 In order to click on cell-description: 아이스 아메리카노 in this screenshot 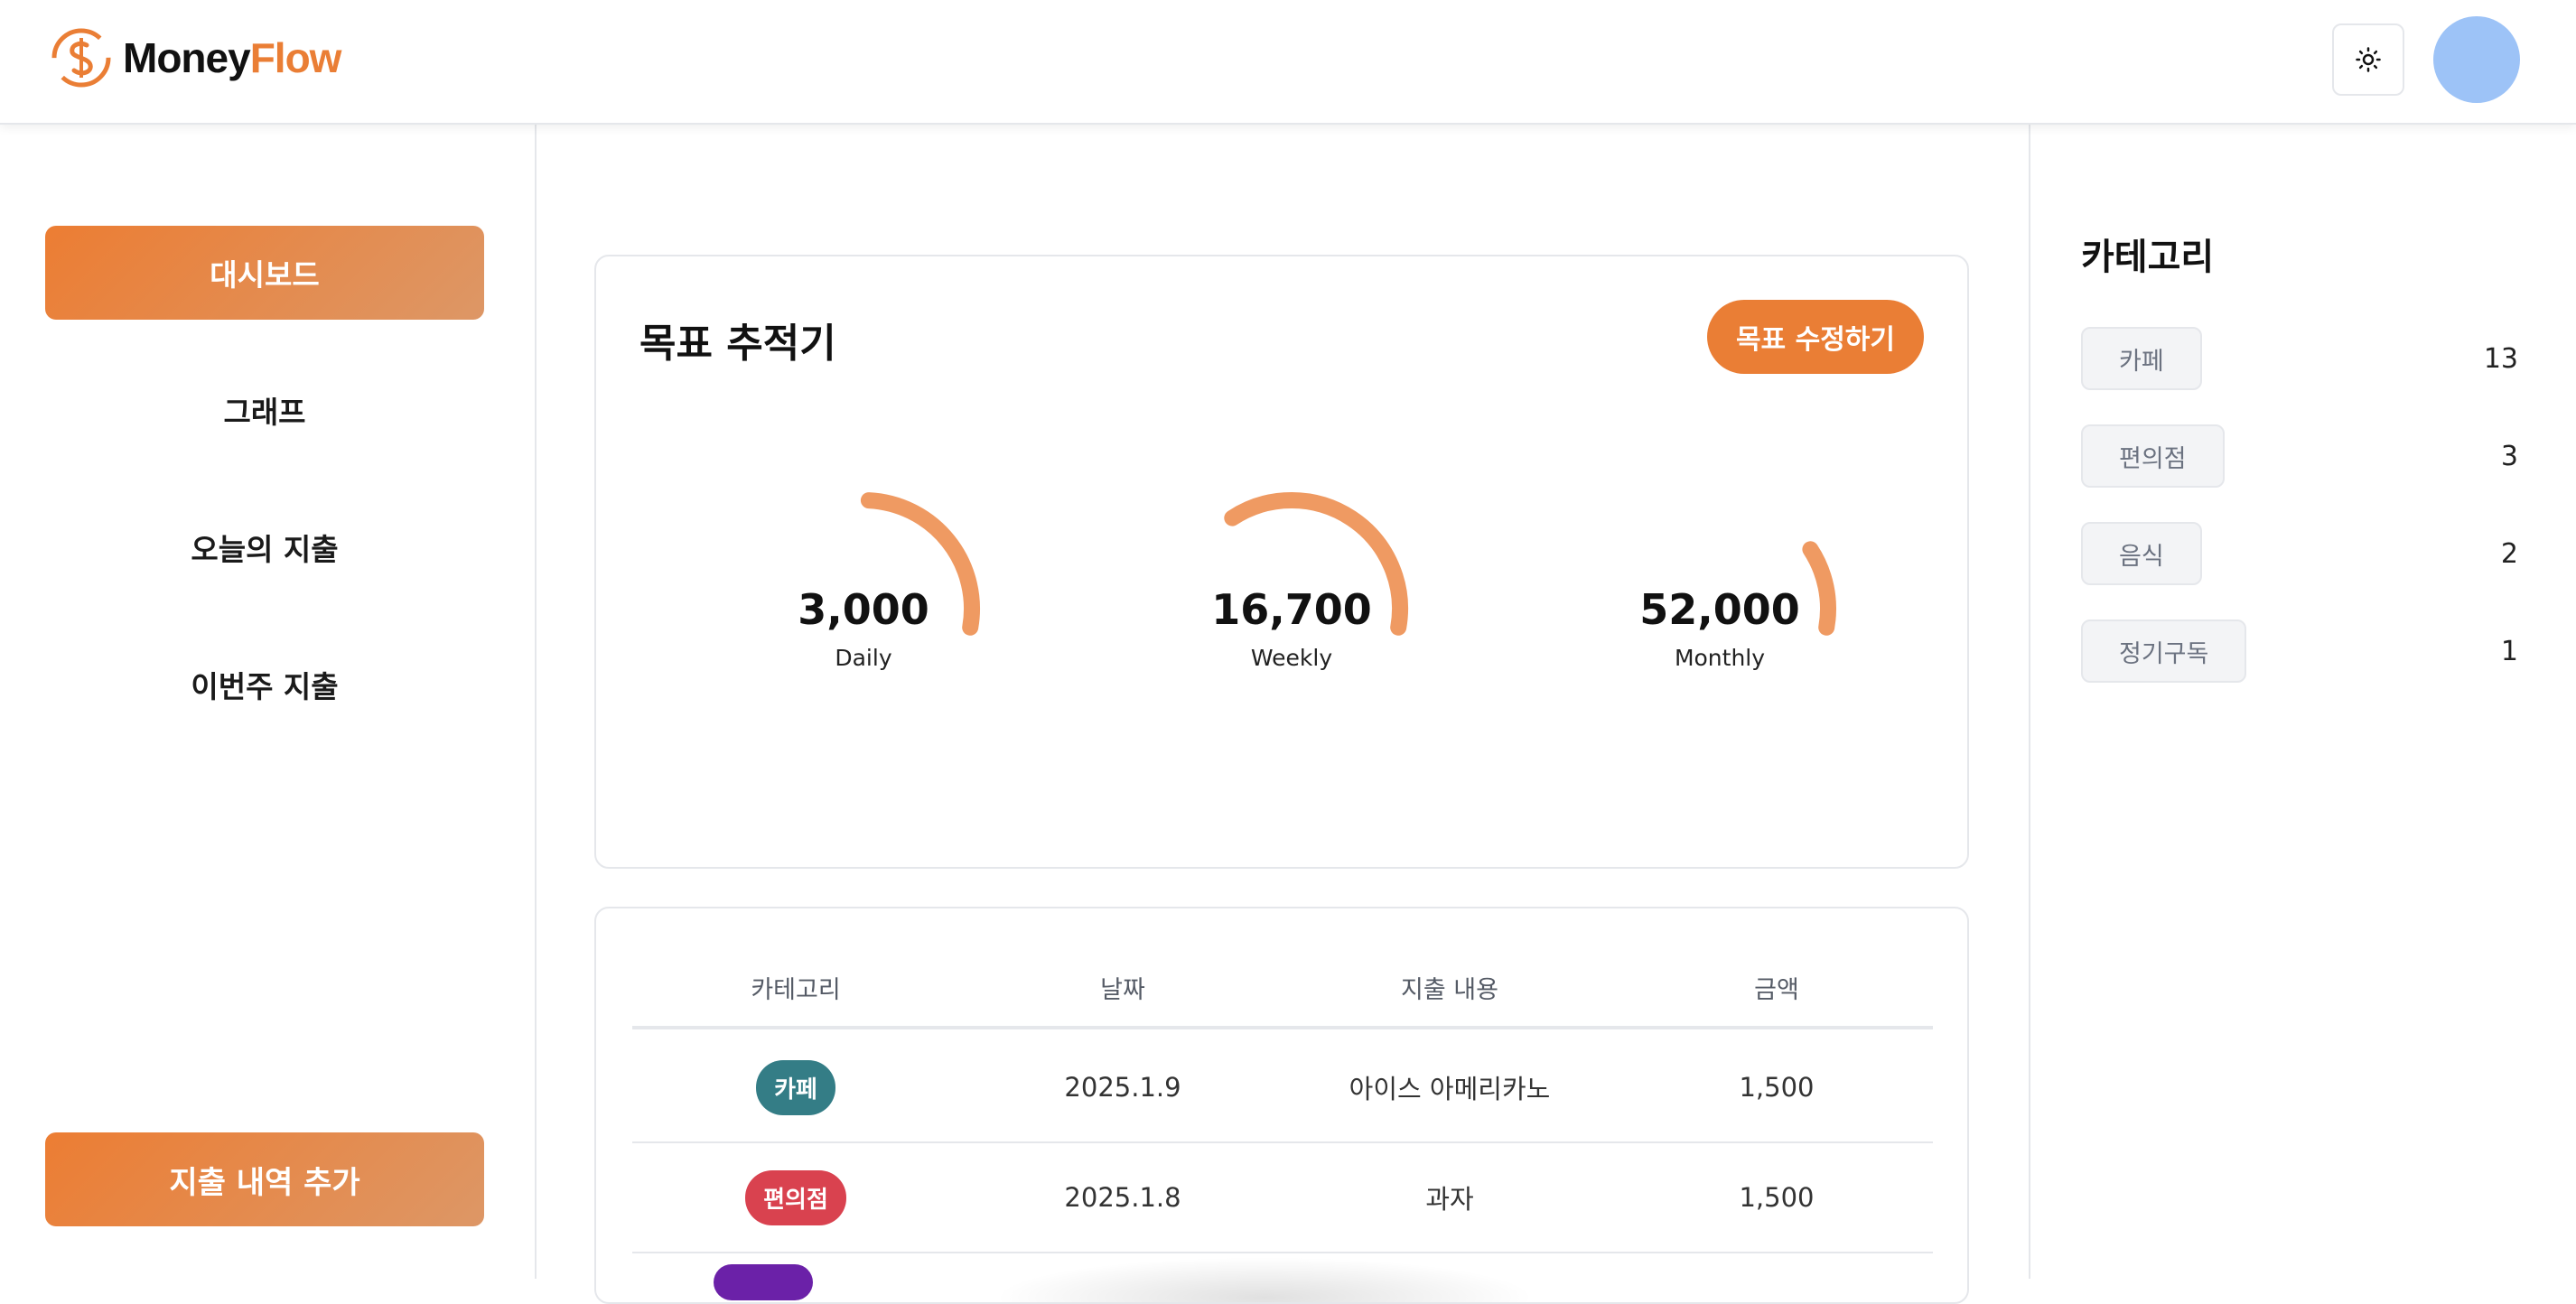, I will do `click(1450, 1089)`.